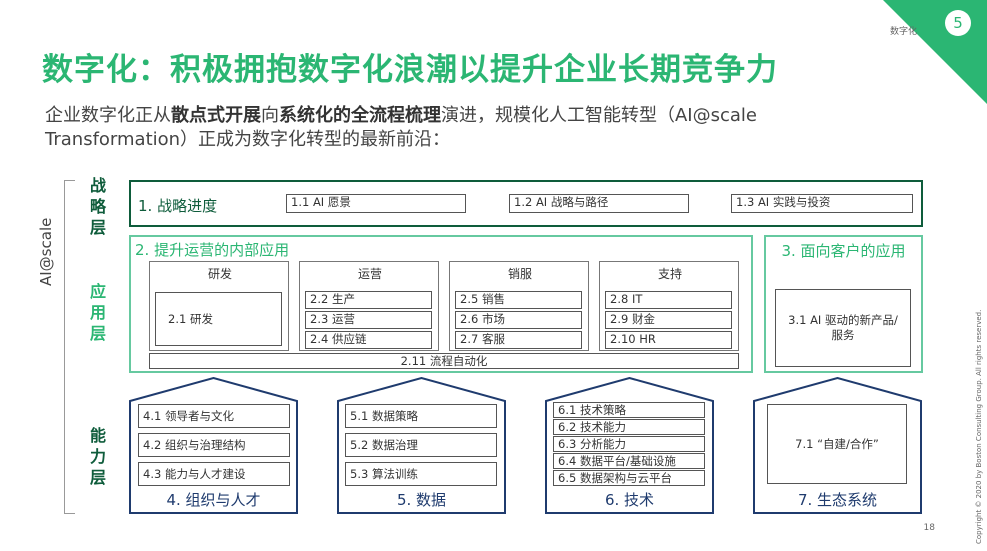 The height and width of the screenshot is (551, 987). Describe the element at coordinates (668, 300) in the screenshot. I see `support-item: 2.8 IT` at that location.